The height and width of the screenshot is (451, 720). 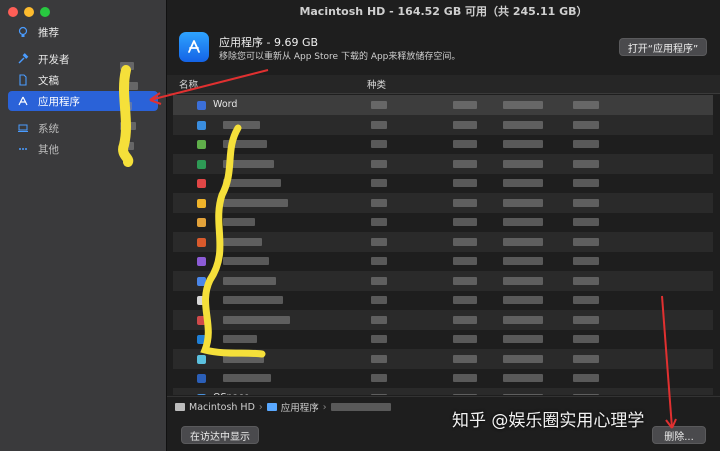 What do you see at coordinates (443, 391) in the screenshot?
I see `table-row: QSpace` at bounding box center [443, 391].